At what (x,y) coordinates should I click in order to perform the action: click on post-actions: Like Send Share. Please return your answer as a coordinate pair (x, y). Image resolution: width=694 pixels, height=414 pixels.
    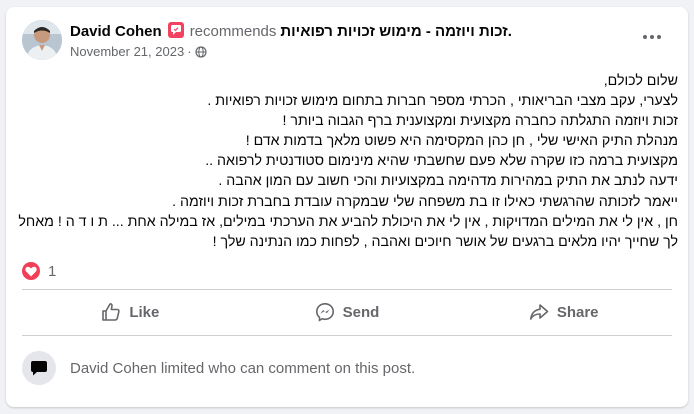
    Looking at the image, I should click on (347, 312).